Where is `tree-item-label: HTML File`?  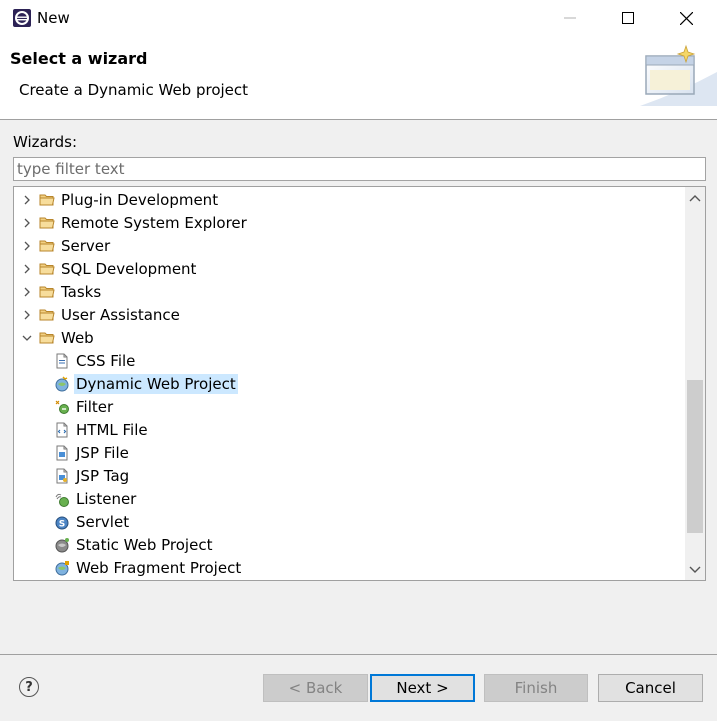
tree-item-label: HTML File is located at coordinates (112, 429).